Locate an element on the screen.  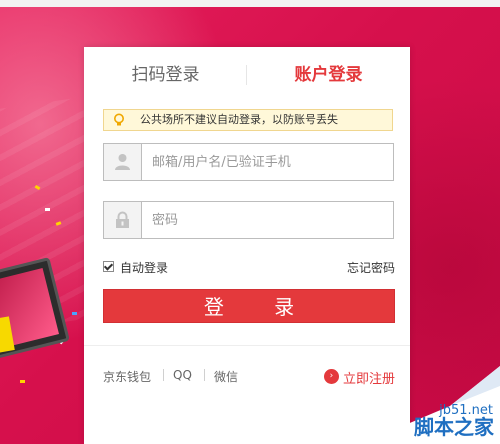
auto-login-checkbox is located at coordinates (108, 266).